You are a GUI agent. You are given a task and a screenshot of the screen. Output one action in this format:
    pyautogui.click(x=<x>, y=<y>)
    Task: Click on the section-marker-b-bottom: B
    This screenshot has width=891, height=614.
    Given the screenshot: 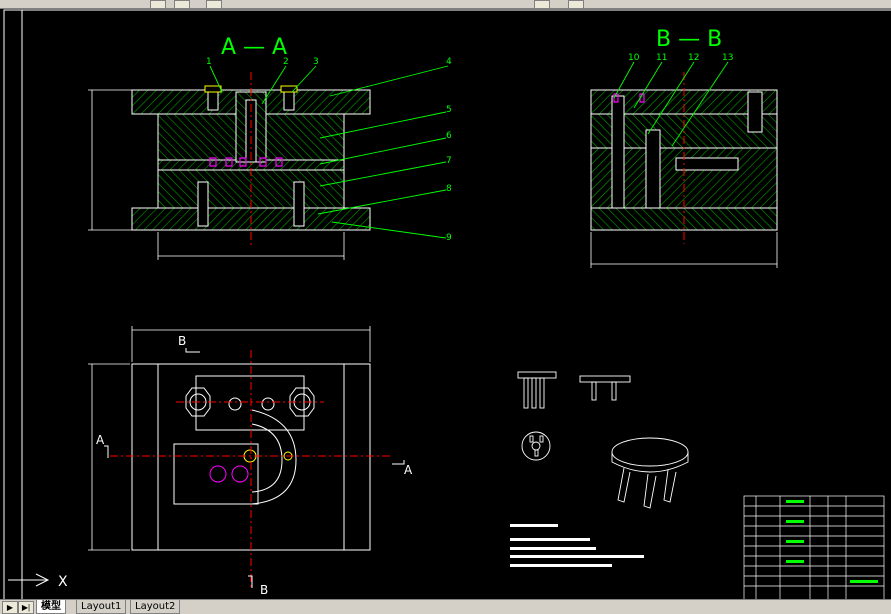 What is the action you would take?
    pyautogui.click(x=264, y=590)
    